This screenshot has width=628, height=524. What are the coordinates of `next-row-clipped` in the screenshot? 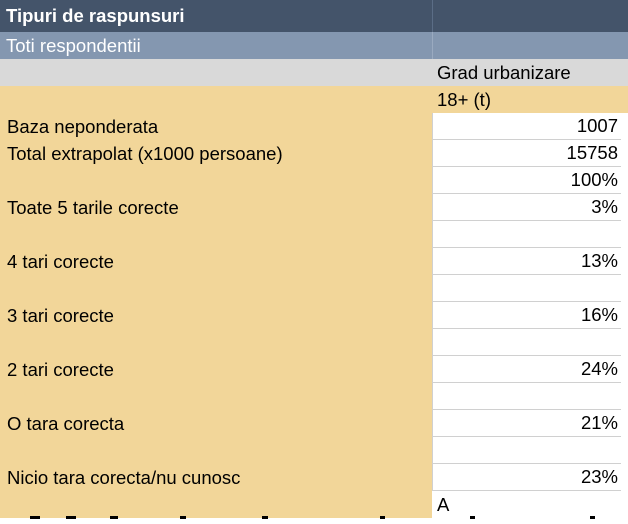 It's located at (314, 520).